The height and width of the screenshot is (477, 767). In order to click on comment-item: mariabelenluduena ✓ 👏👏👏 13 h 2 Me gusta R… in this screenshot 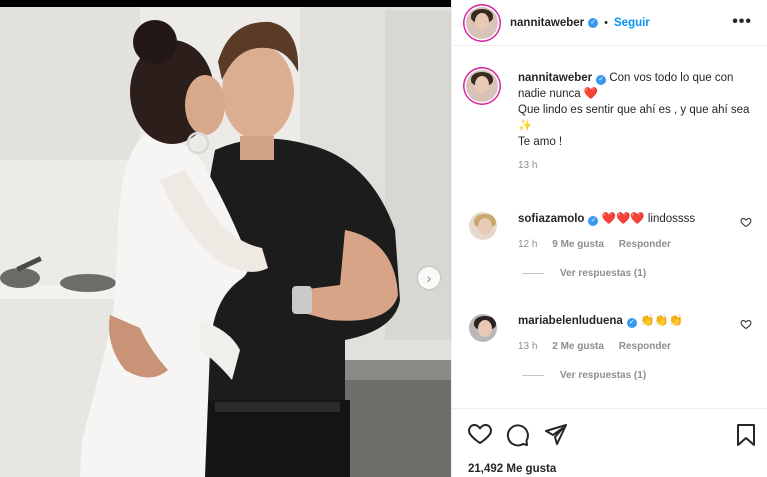, I will do `click(612, 347)`.